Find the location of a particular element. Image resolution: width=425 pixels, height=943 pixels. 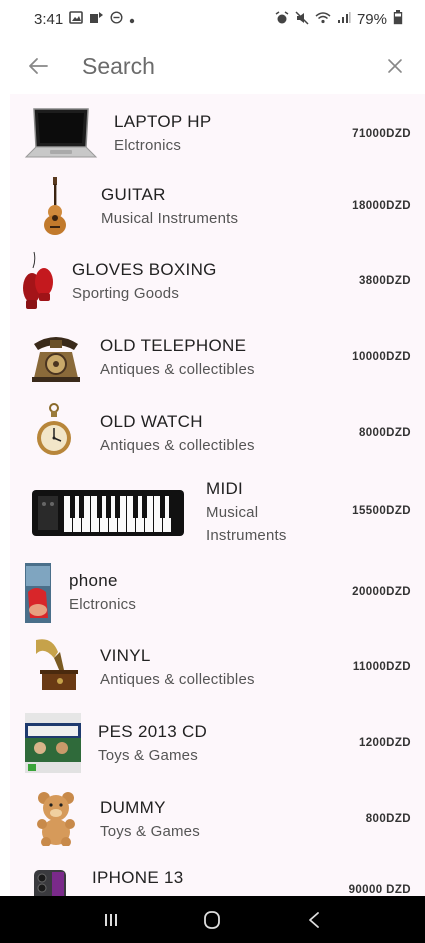

recents-icon is located at coordinates (111, 920).